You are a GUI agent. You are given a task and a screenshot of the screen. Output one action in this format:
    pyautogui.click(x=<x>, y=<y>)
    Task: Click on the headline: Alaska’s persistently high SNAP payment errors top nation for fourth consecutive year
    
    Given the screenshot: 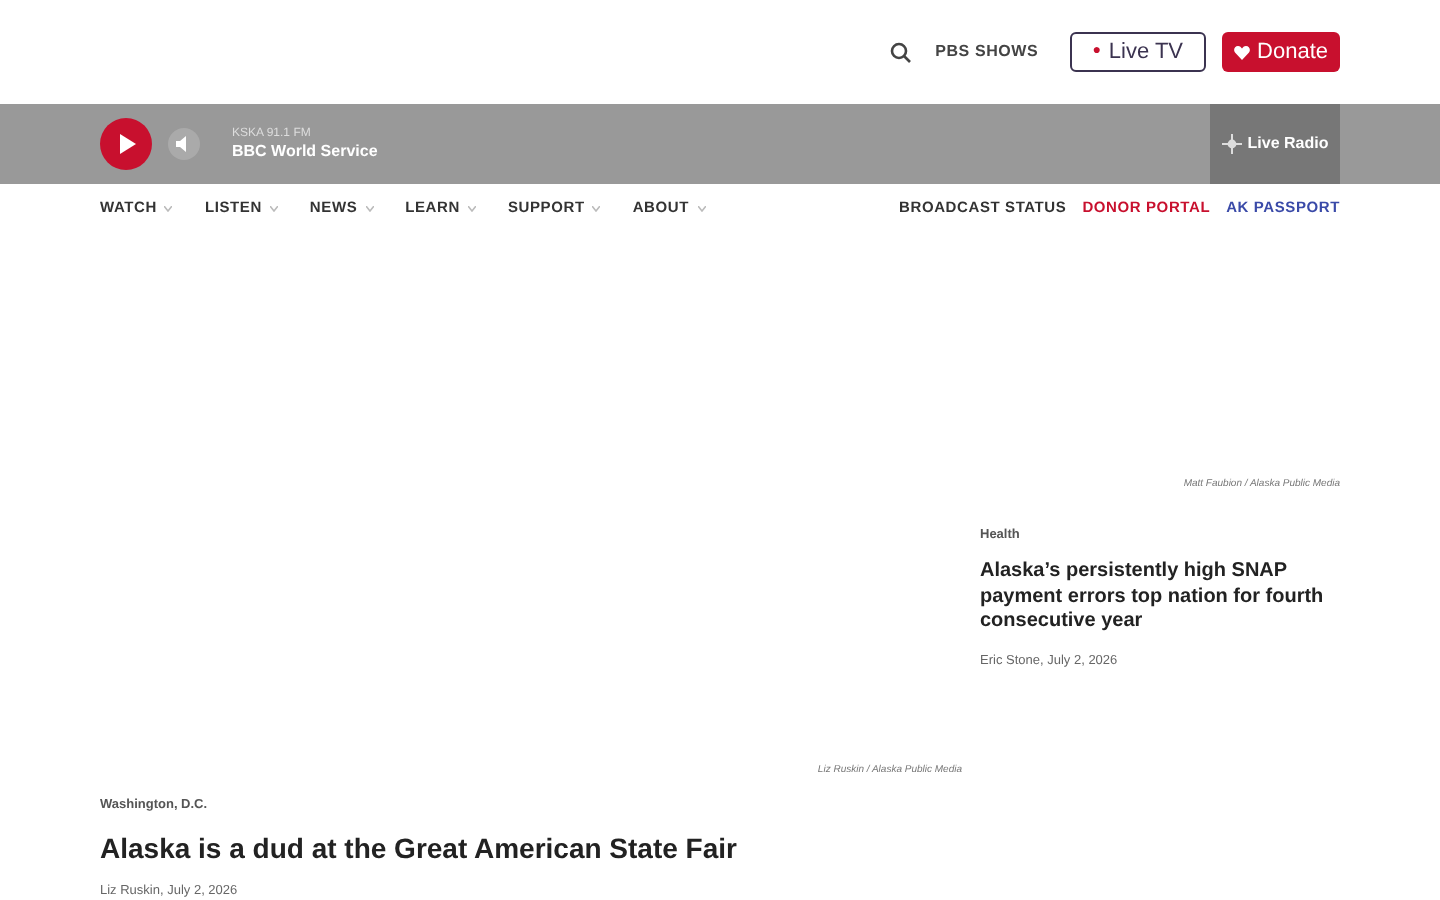 What is the action you would take?
    pyautogui.click(x=1160, y=598)
    